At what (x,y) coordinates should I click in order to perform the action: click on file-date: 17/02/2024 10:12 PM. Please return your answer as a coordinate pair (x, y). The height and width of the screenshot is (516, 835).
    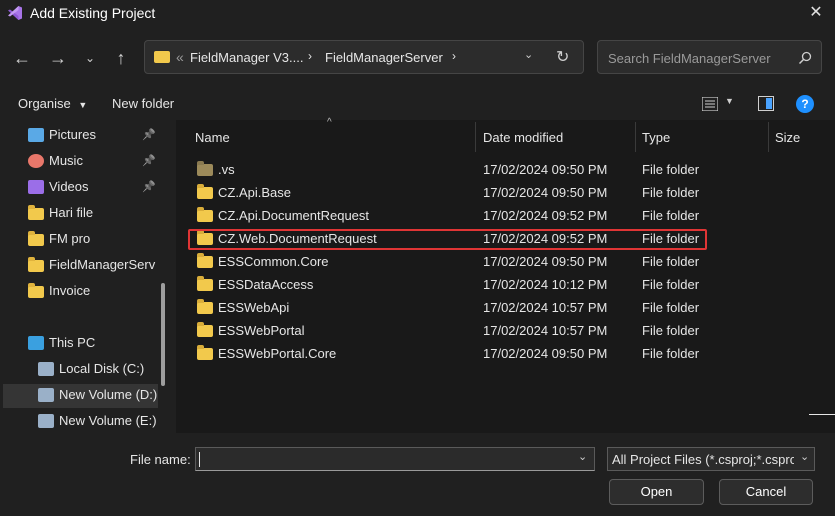
    Looking at the image, I should click on (545, 284).